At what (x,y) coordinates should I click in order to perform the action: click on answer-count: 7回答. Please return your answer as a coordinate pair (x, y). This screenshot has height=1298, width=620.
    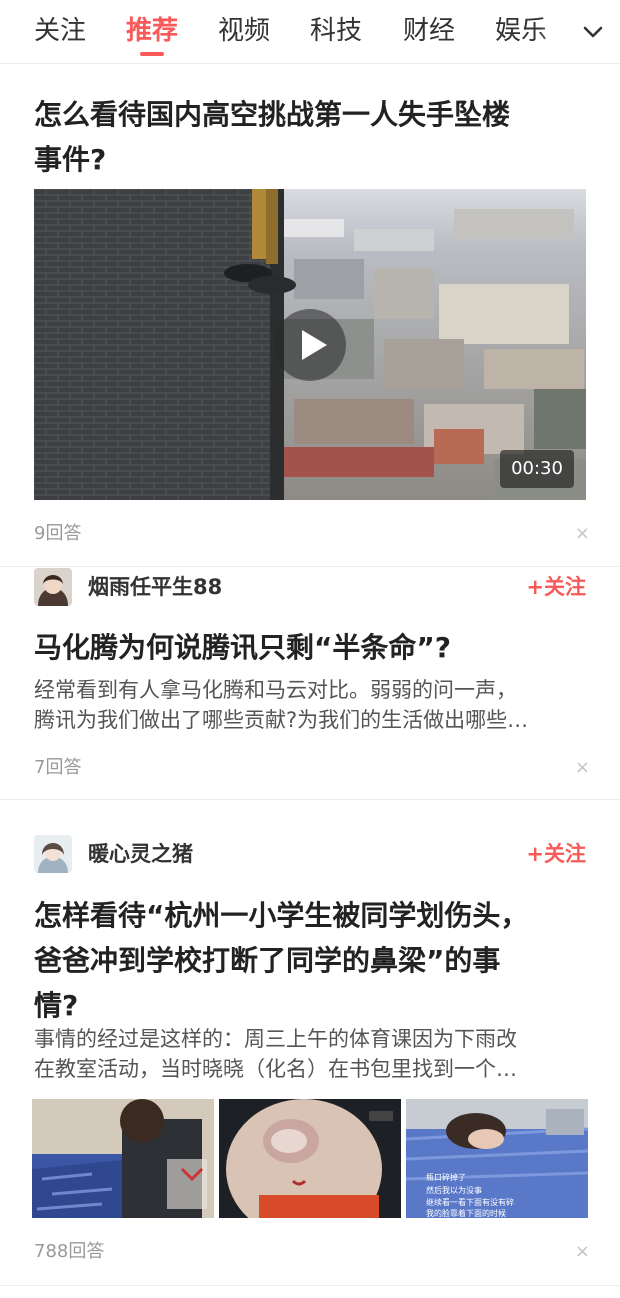
    Looking at the image, I should click on (58, 767).